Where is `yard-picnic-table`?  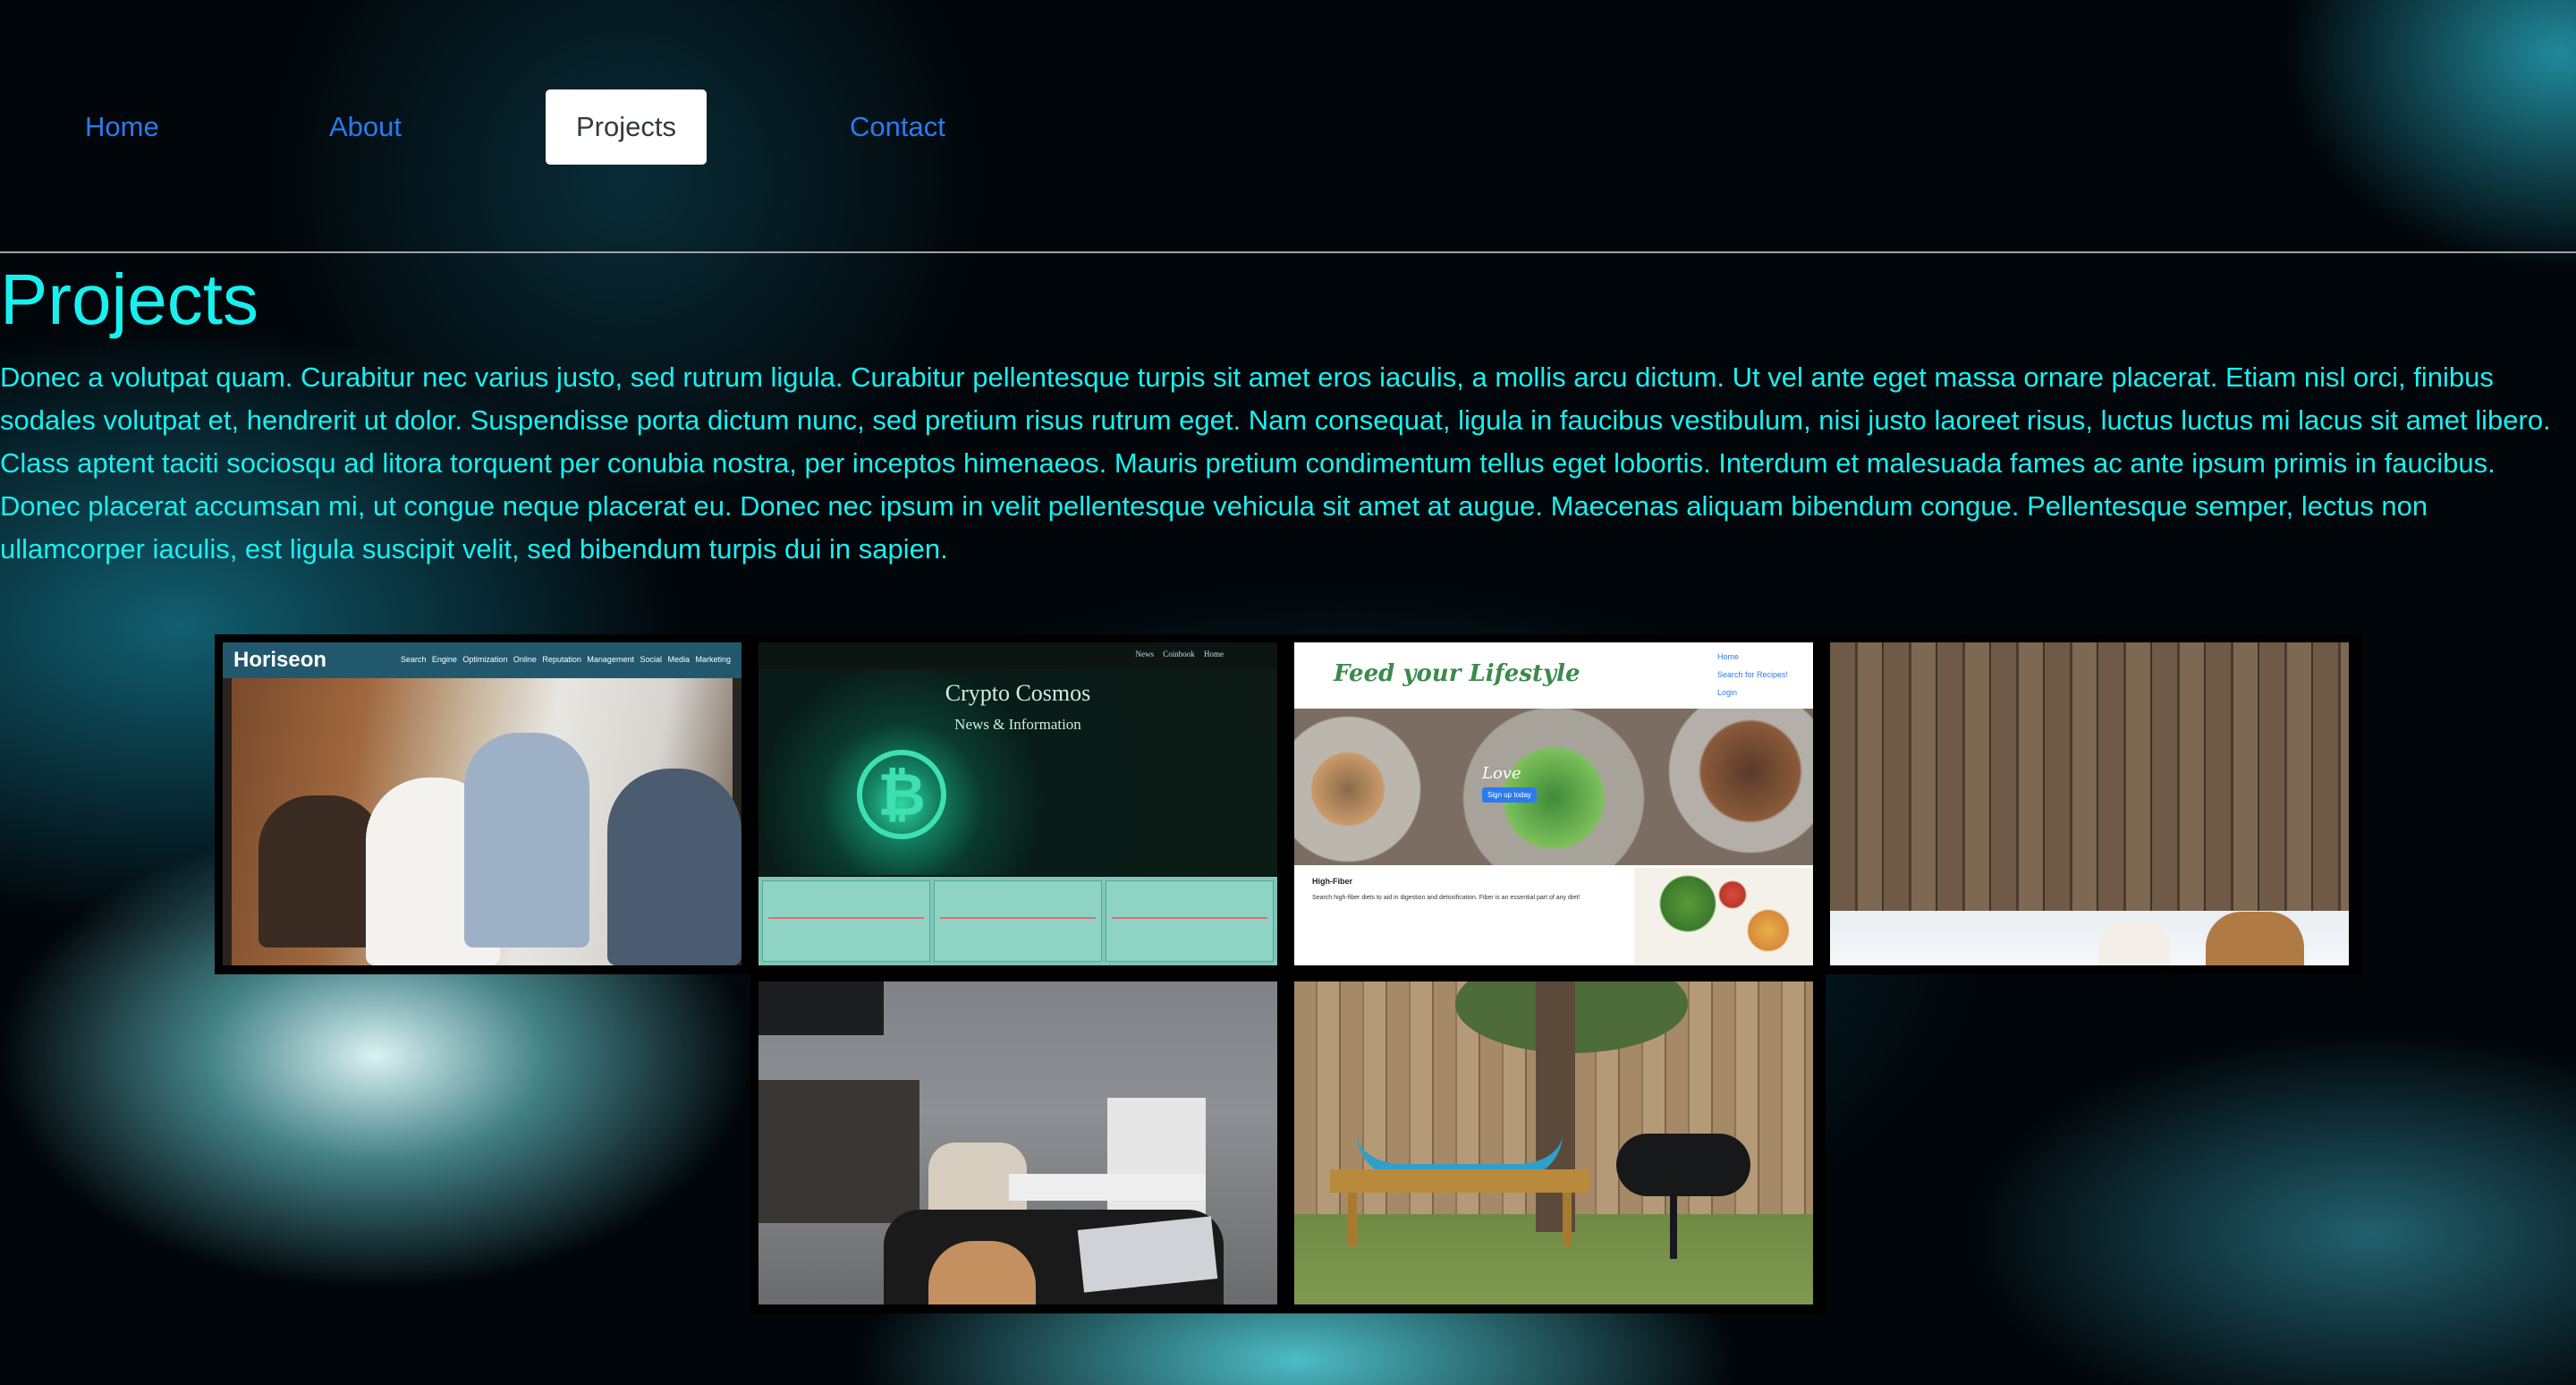 yard-picnic-table is located at coordinates (1459, 1181).